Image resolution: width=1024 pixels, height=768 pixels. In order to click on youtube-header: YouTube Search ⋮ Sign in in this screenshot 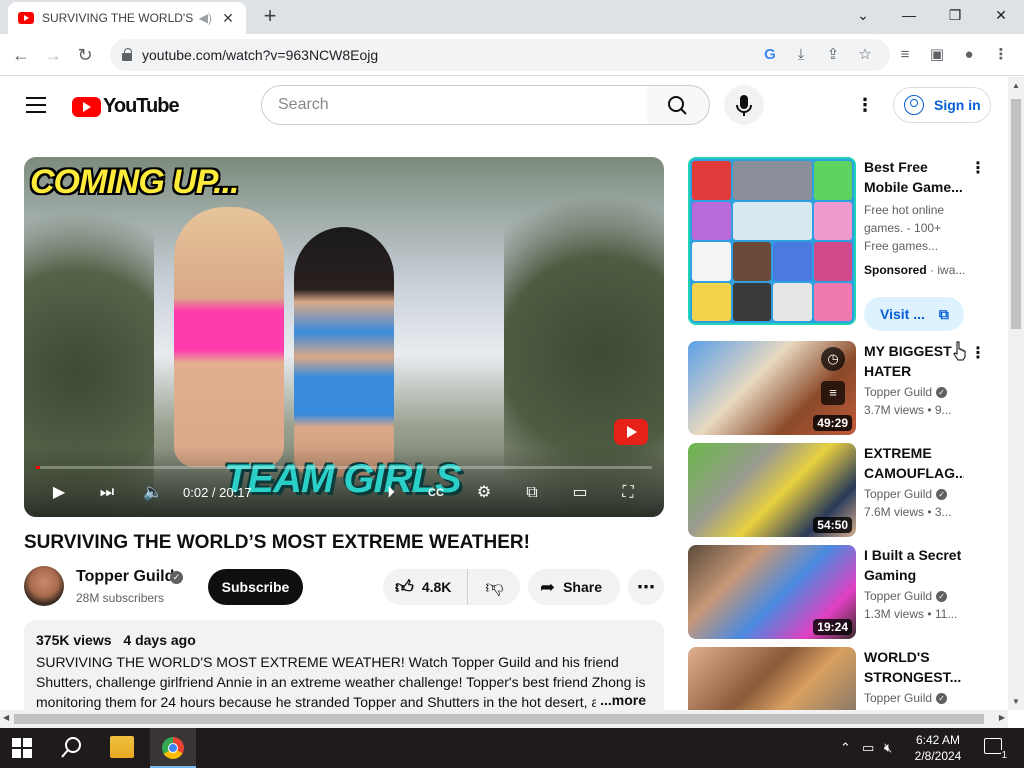, I will do `click(504, 105)`.